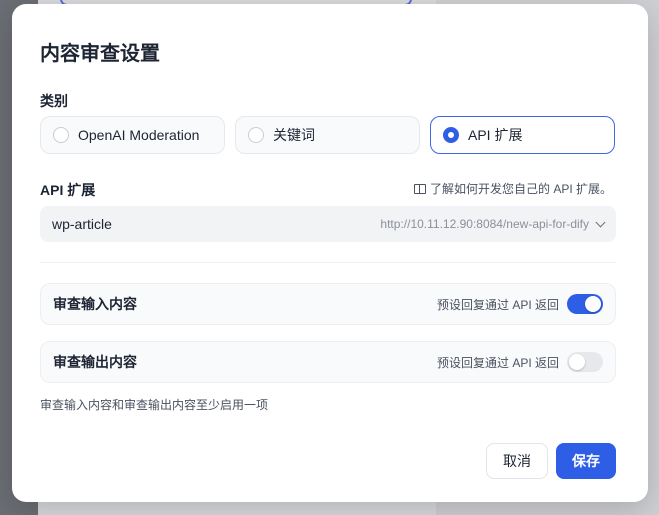  What do you see at coordinates (139, 135) in the screenshot?
I see `category-option-label: OpenAI Moderation` at bounding box center [139, 135].